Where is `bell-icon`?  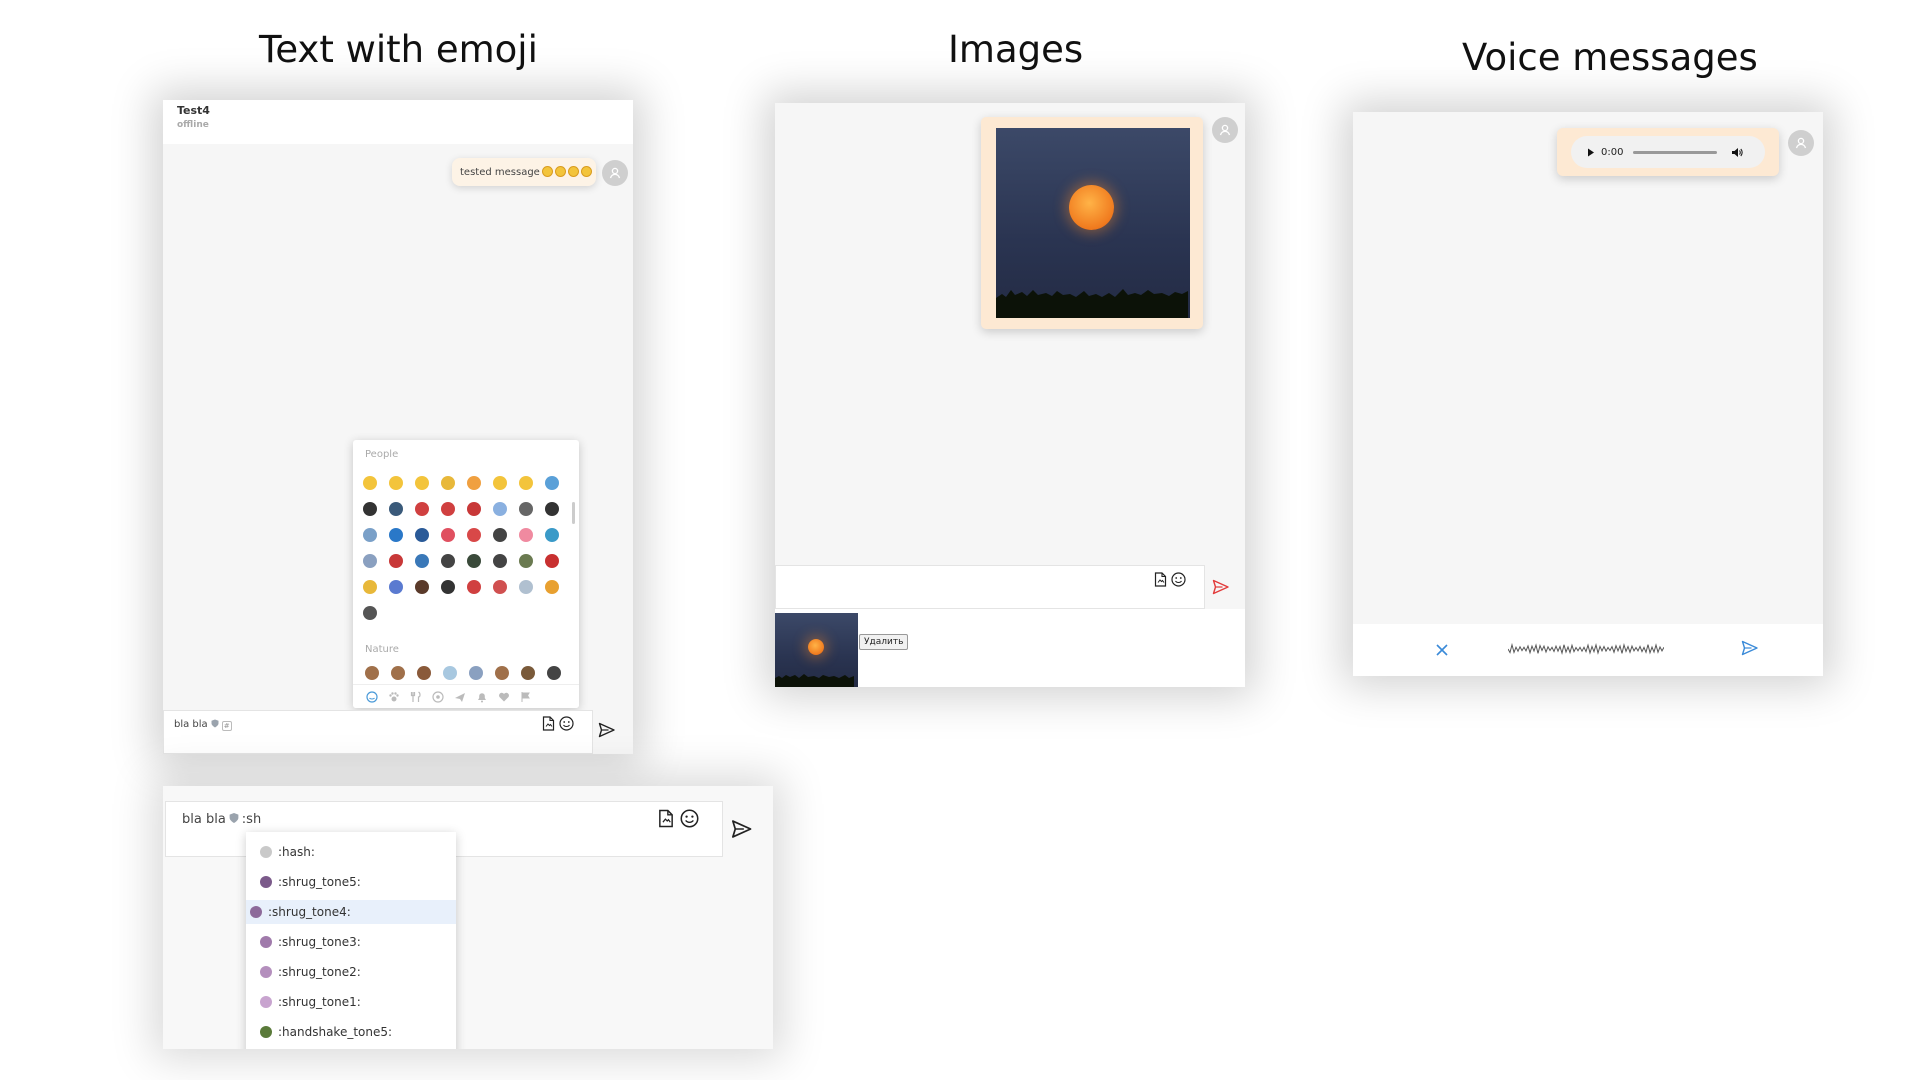 bell-icon is located at coordinates (482, 697).